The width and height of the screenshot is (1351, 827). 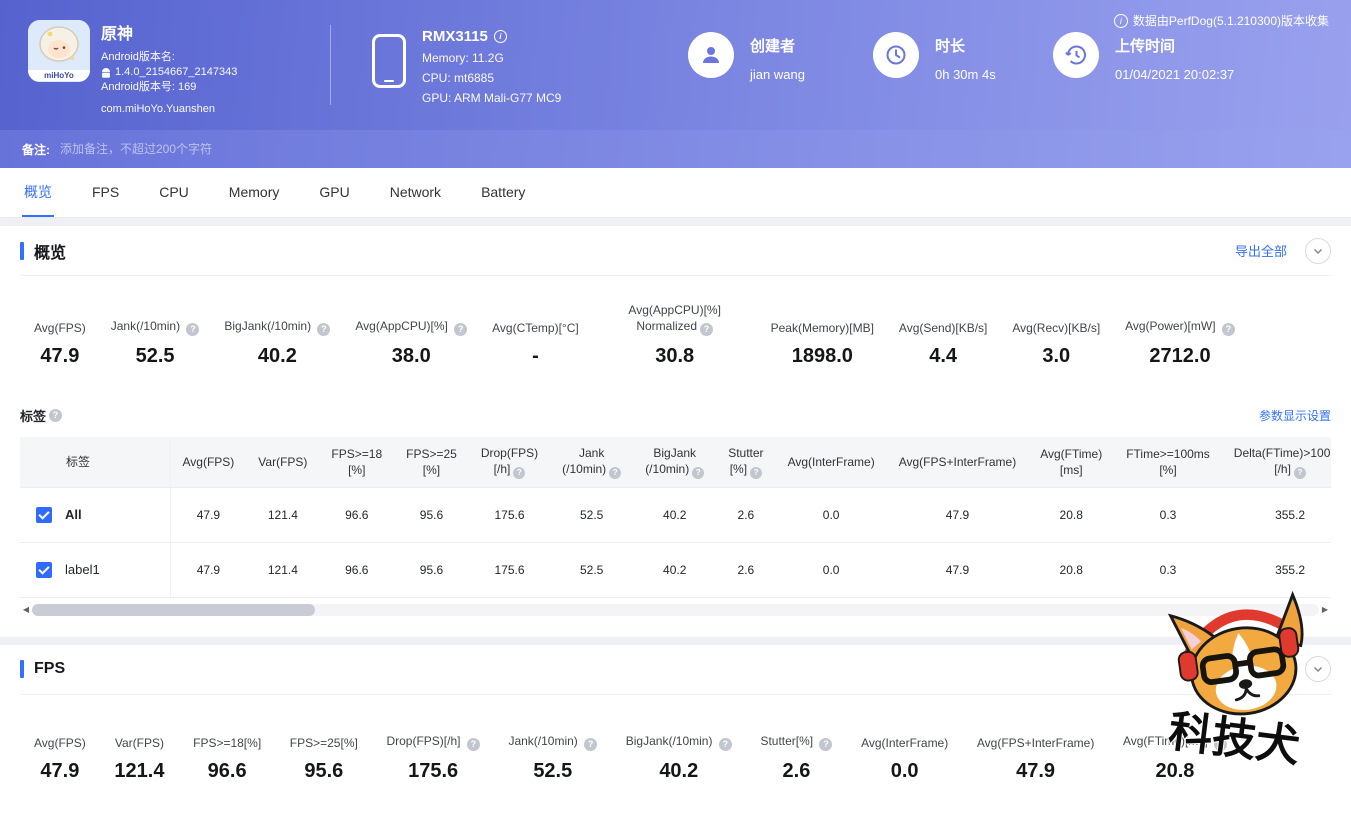 I want to click on section-accent-bar, so click(x=22, y=250).